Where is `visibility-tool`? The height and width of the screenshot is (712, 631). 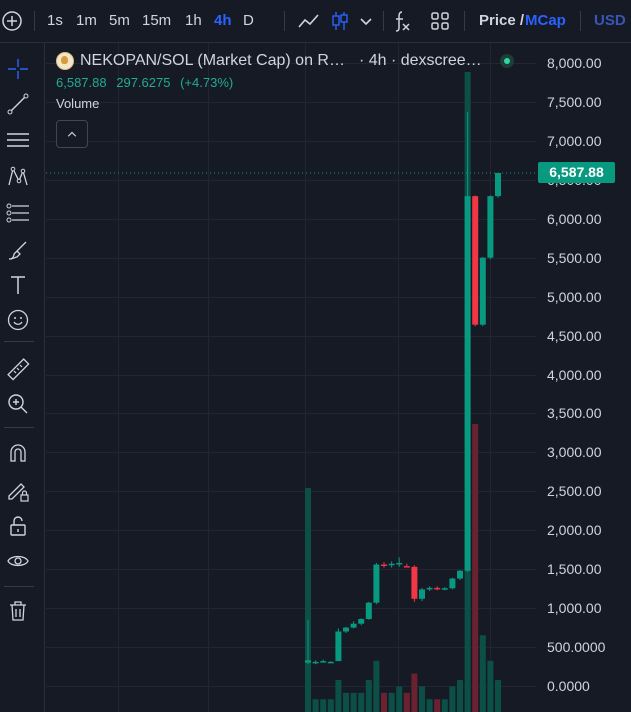 visibility-tool is located at coordinates (18, 561).